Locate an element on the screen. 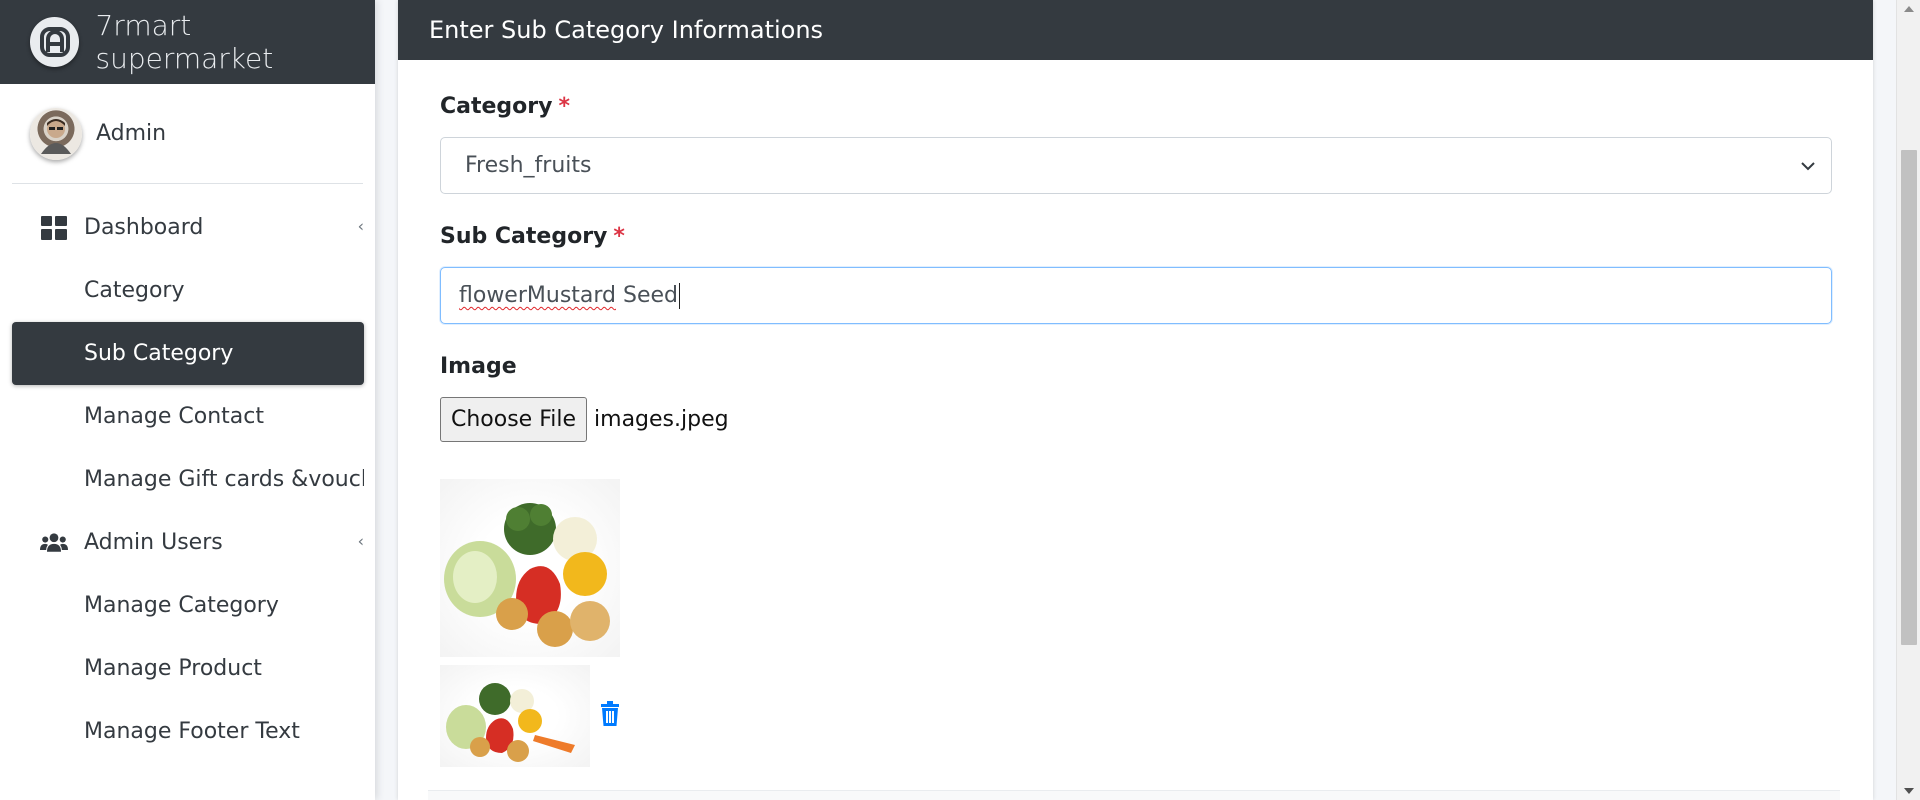 The image size is (1920, 800). user-name: Admin is located at coordinates (131, 133).